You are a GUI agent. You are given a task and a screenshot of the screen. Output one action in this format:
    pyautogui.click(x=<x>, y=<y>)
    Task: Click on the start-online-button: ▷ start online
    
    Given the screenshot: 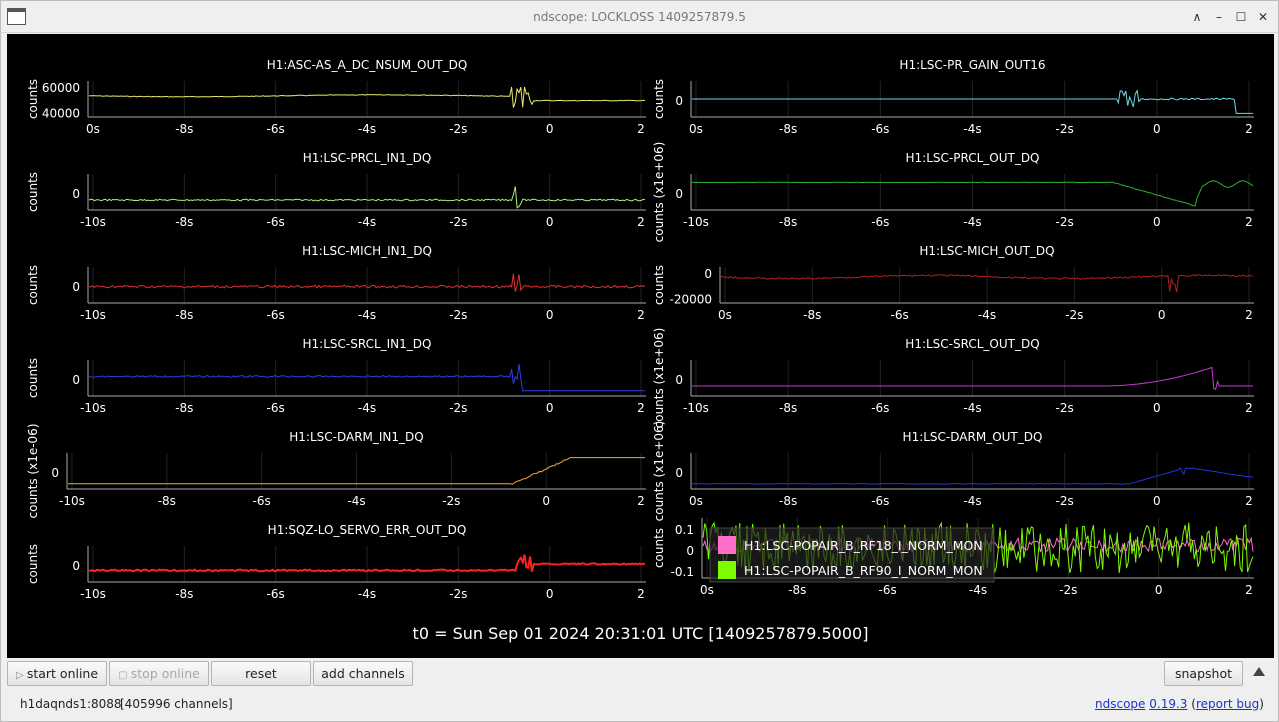 What is the action you would take?
    pyautogui.click(x=57, y=673)
    